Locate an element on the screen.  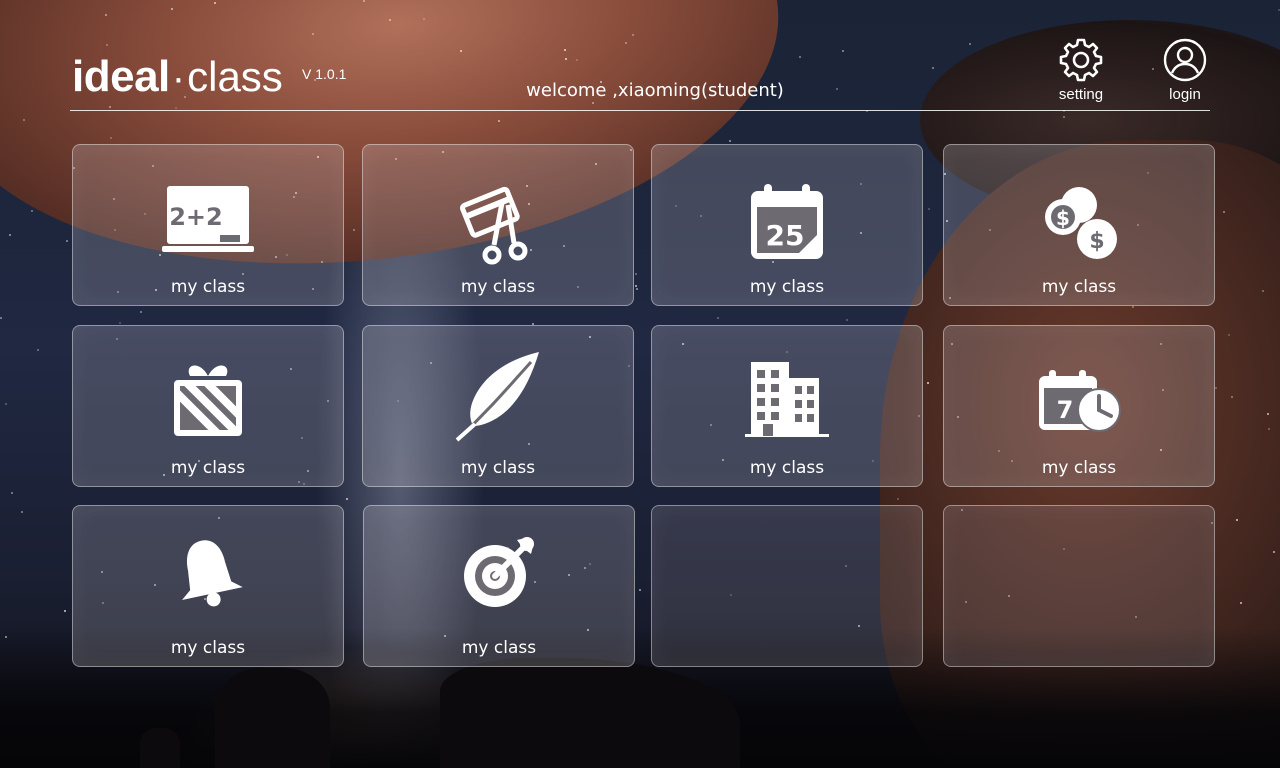
tile-9: my class is located at coordinates (208, 586).